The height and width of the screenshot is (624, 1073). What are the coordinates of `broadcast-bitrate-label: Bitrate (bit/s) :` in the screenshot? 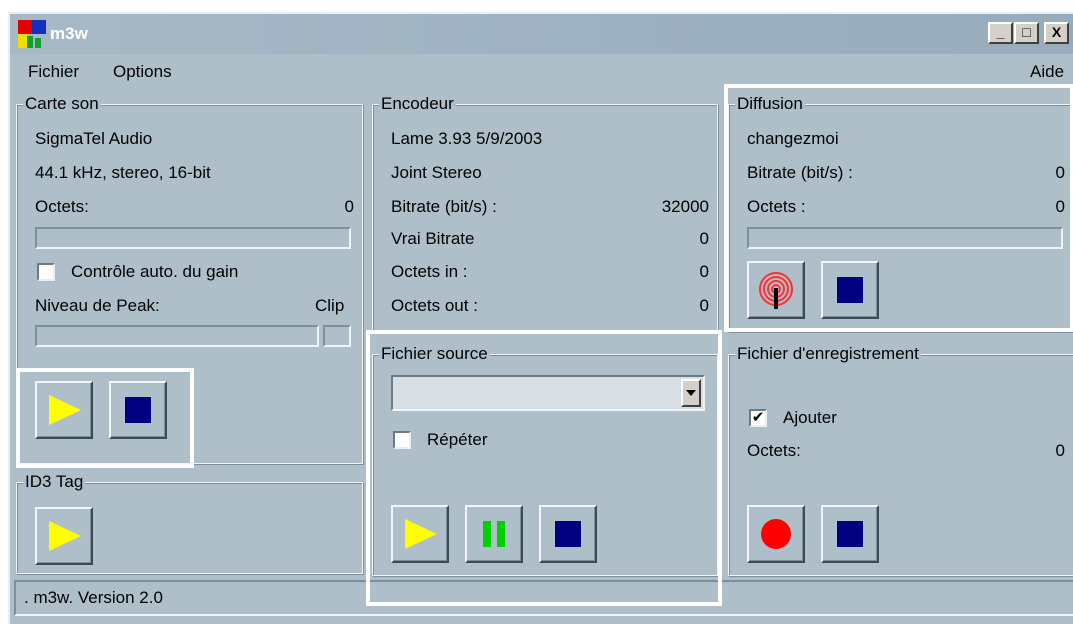 It's located at (800, 172).